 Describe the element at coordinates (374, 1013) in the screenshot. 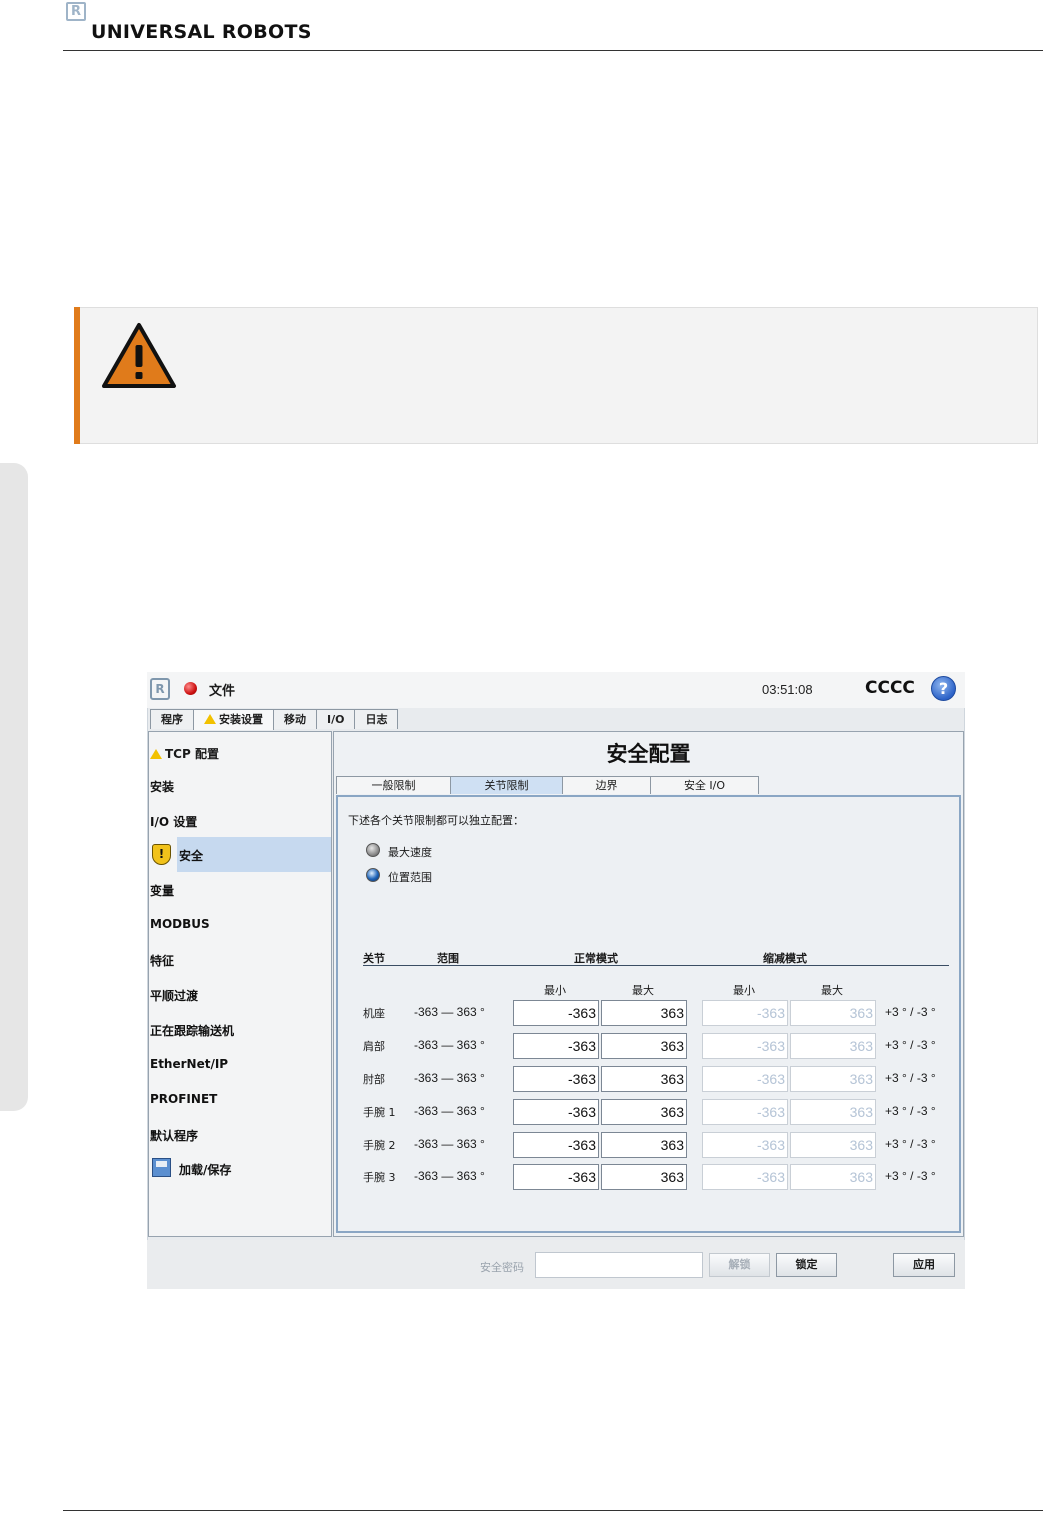

I see `joint-name: 机座` at that location.